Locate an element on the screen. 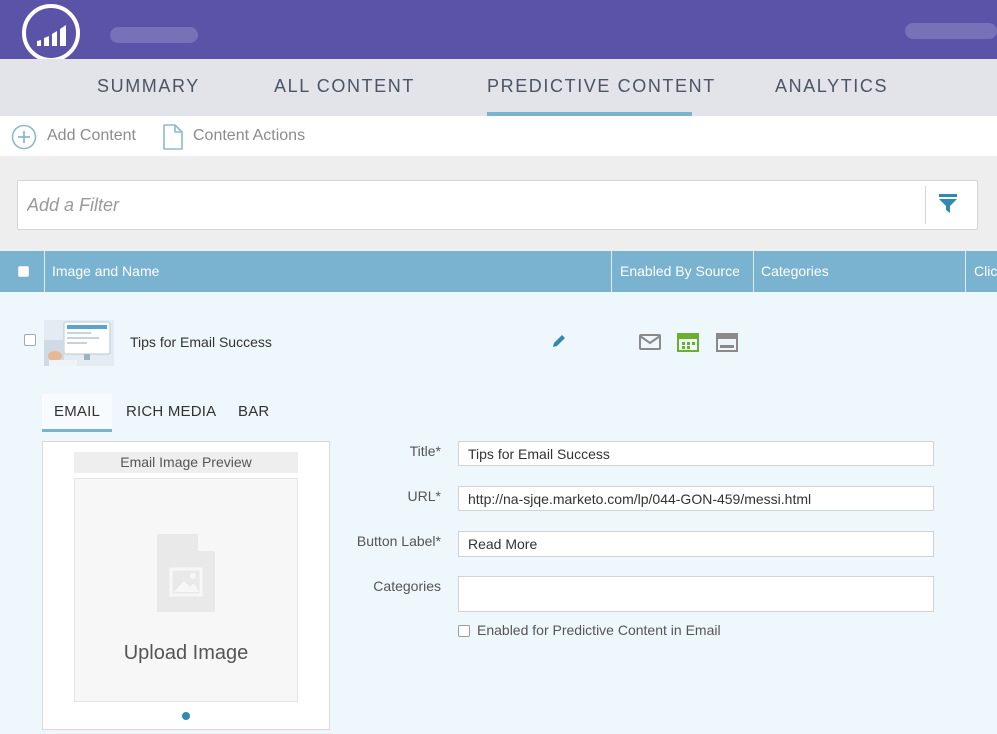 This screenshot has width=997, height=734. content-thumbnail is located at coordinates (79, 343).